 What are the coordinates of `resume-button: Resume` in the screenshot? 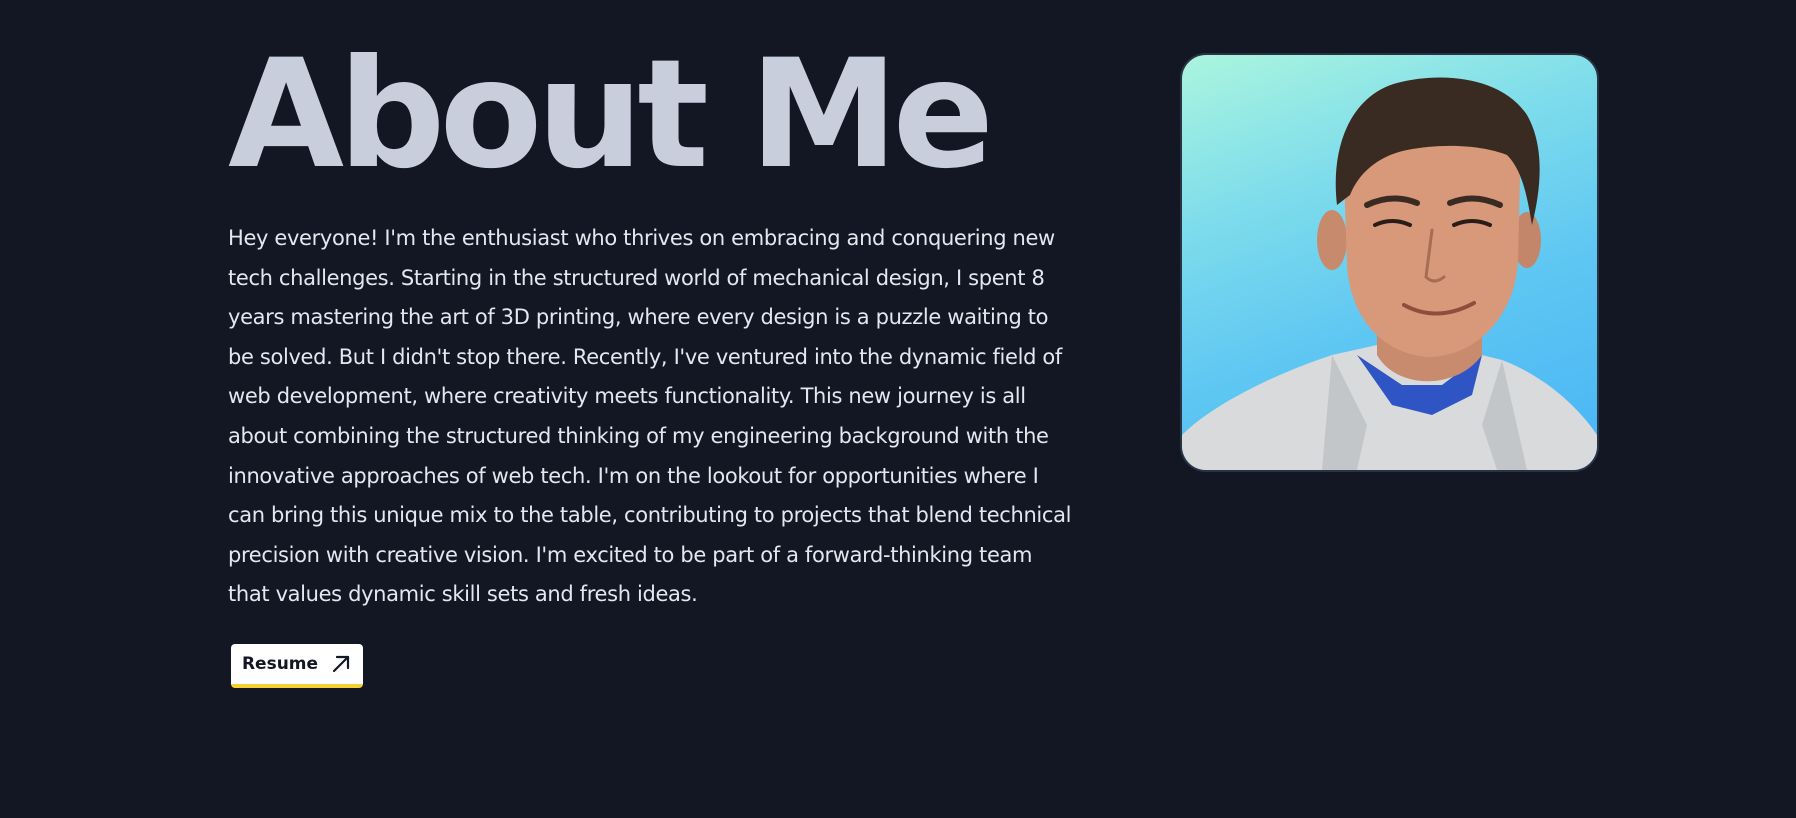 It's located at (297, 666).